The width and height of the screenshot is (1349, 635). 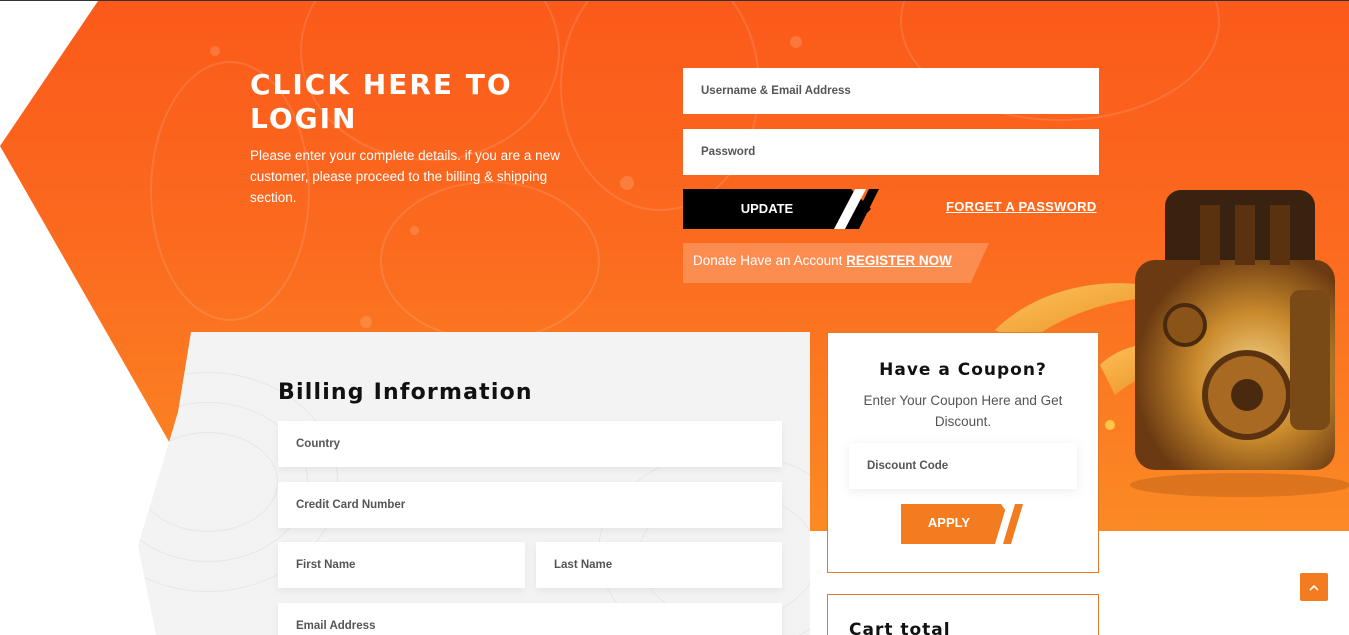 What do you see at coordinates (891, 152) in the screenshot?
I see `password-input` at bounding box center [891, 152].